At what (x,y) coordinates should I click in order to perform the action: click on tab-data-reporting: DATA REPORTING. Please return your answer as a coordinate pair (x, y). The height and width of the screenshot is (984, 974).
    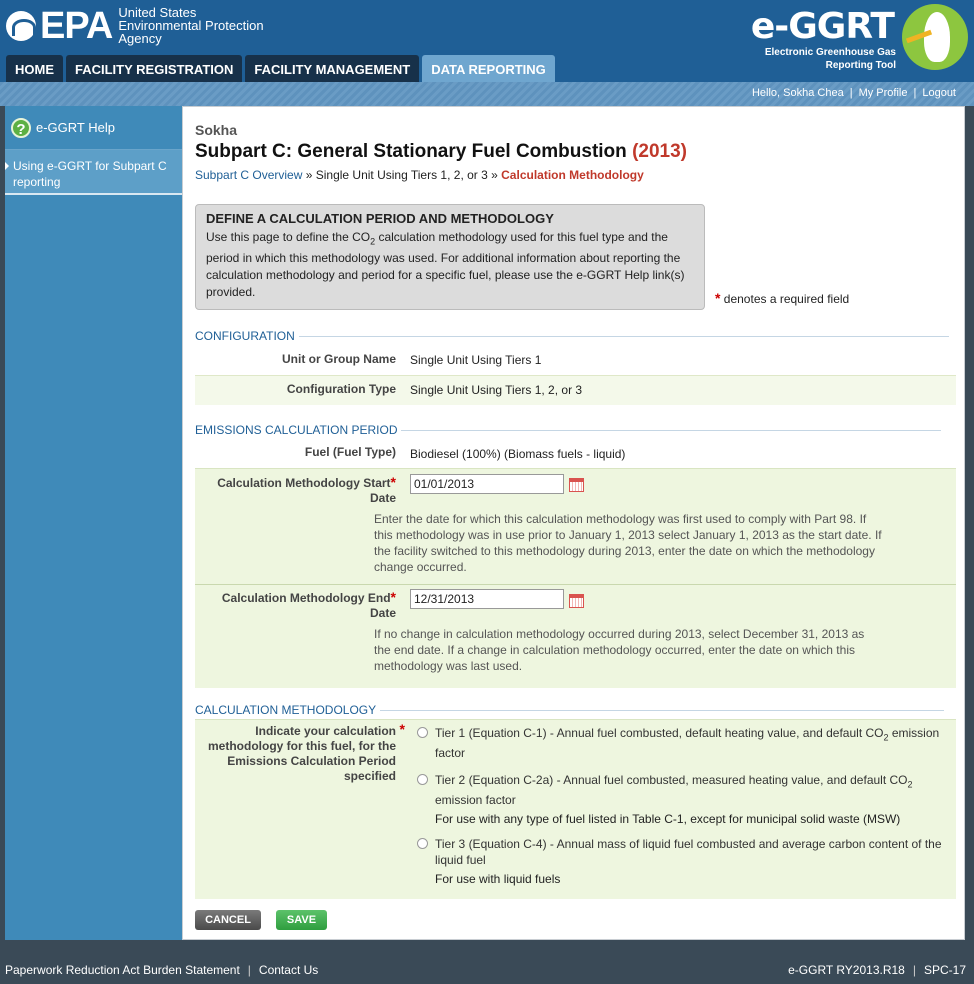
    Looking at the image, I should click on (488, 68).